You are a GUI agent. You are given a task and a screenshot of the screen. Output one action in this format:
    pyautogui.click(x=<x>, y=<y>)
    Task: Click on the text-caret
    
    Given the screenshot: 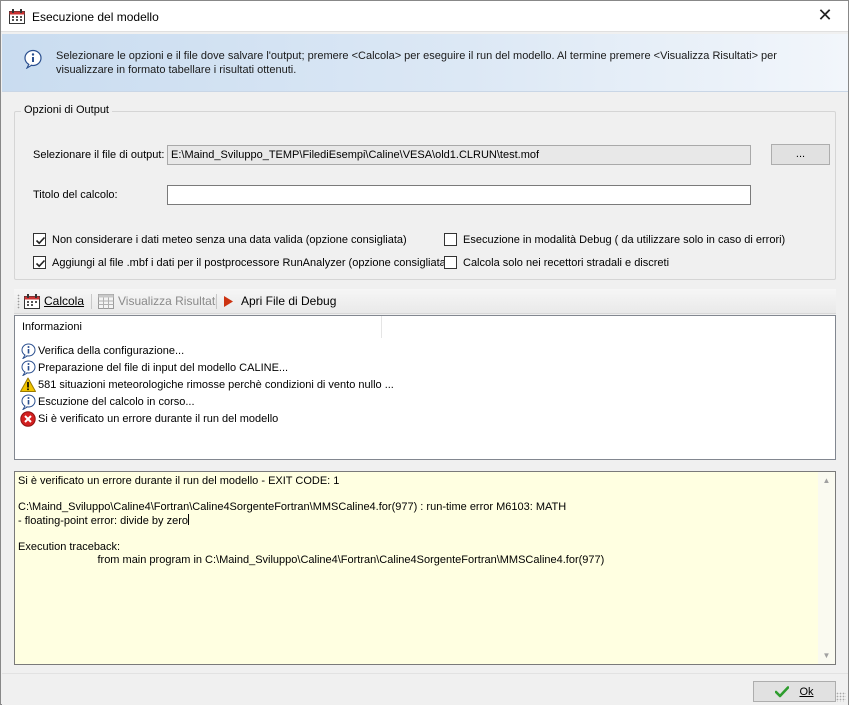 What is the action you would take?
    pyautogui.click(x=188, y=519)
    